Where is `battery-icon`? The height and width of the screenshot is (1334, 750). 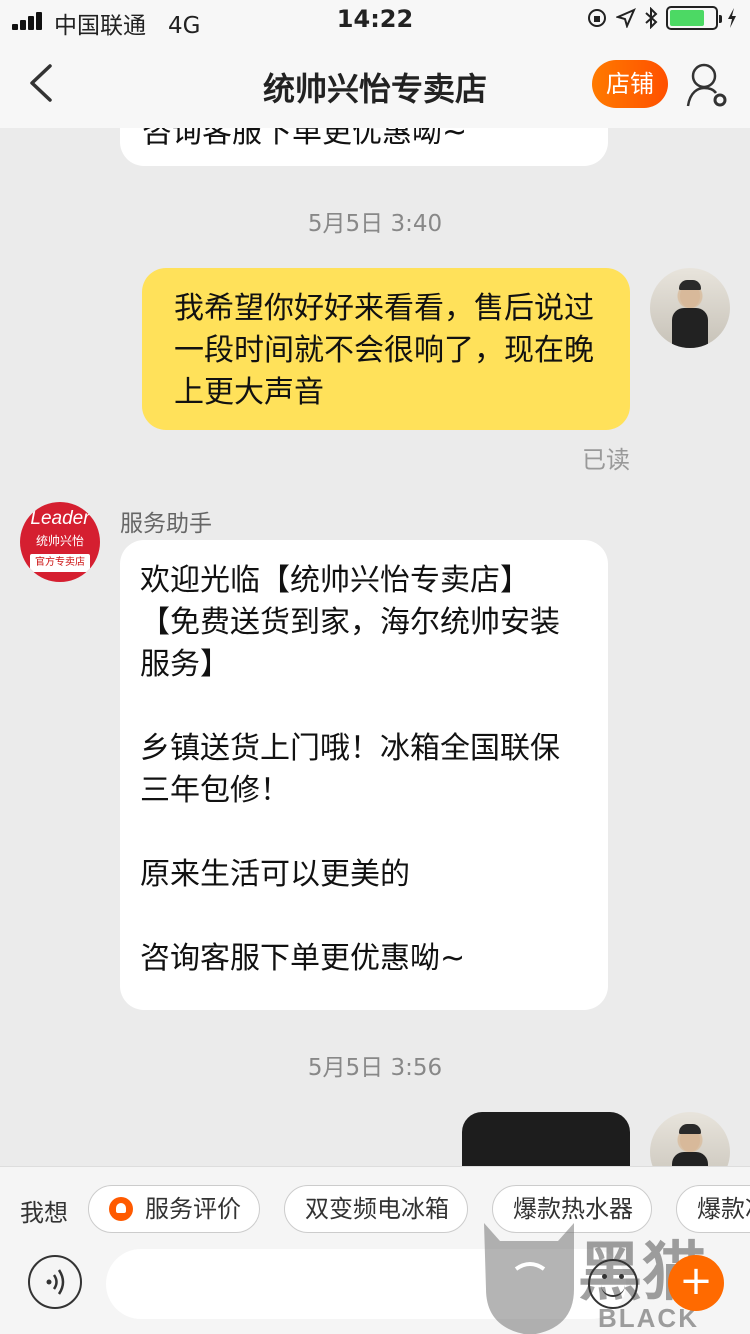
battery-icon is located at coordinates (694, 18).